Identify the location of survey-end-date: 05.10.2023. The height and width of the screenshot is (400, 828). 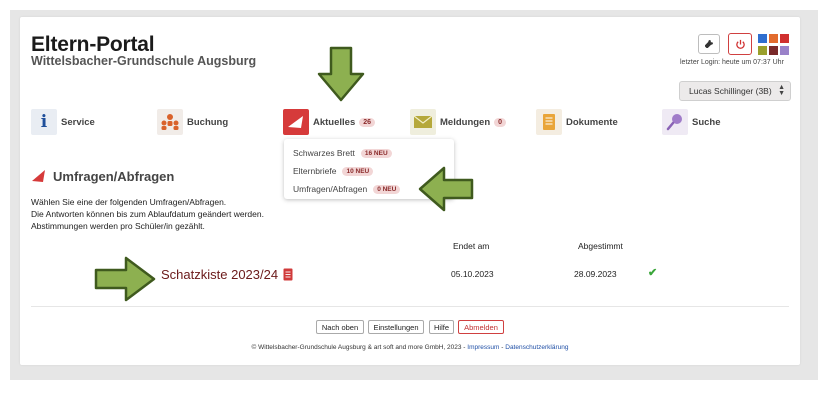
(472, 274).